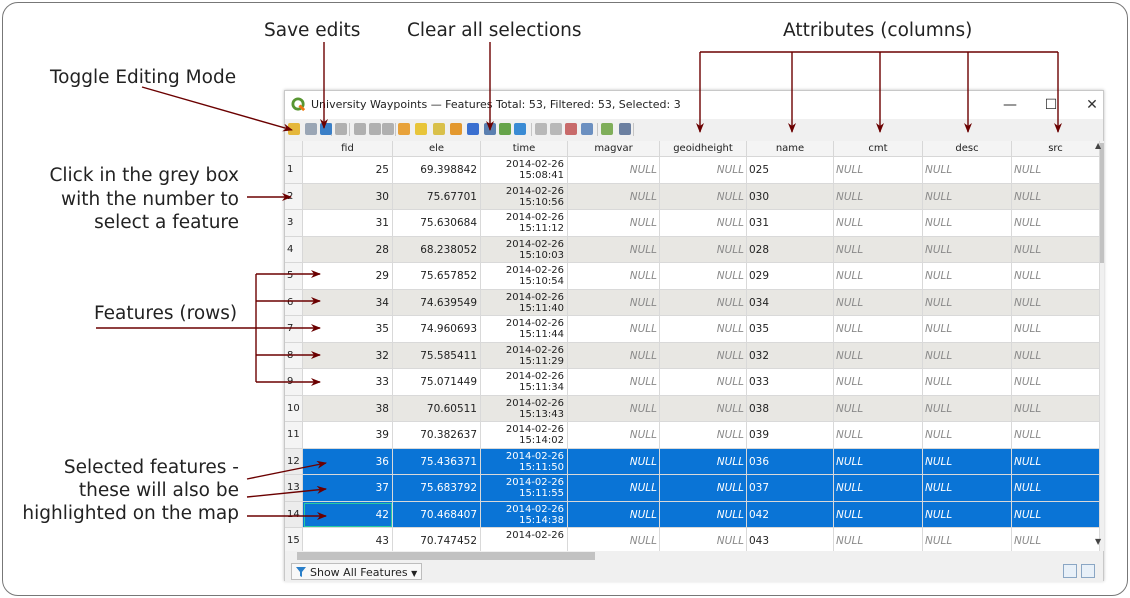  I want to click on arrow-toggle-editing, so click(217, 109).